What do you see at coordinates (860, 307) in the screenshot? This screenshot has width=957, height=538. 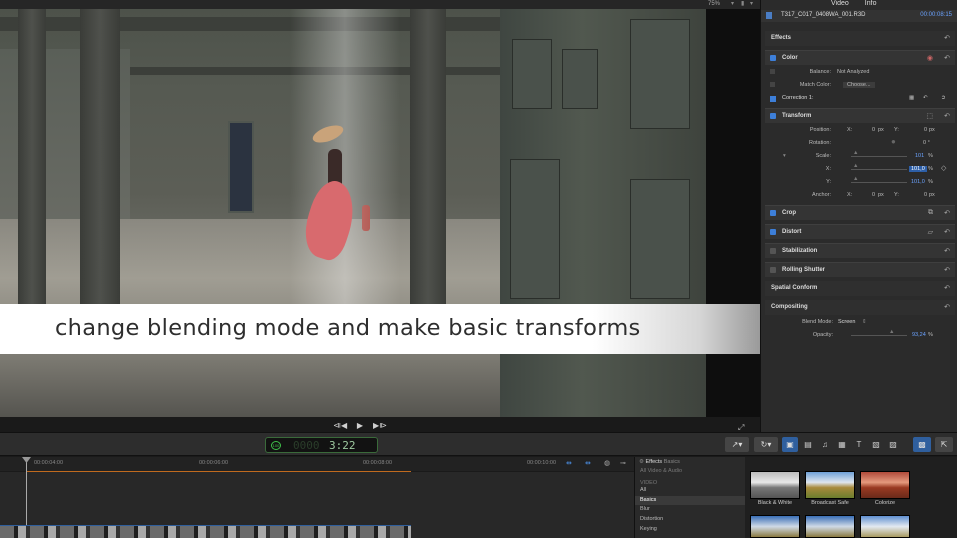 I see `compositing-section: Compositing ↶` at bounding box center [860, 307].